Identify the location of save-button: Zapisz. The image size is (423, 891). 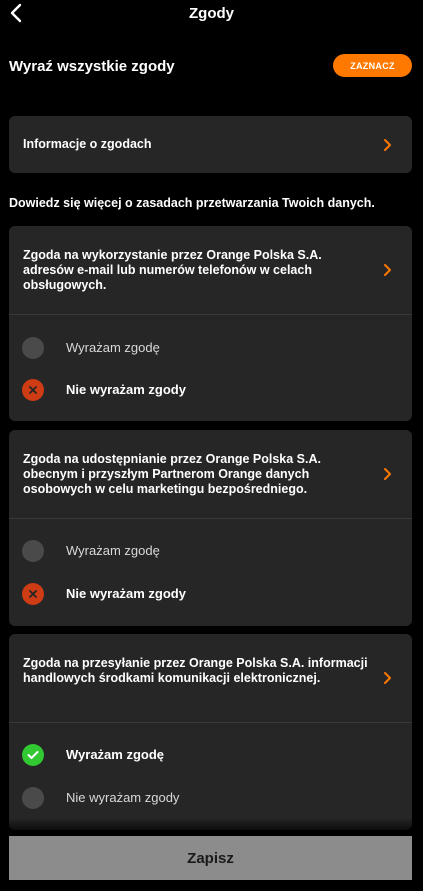
(210, 858).